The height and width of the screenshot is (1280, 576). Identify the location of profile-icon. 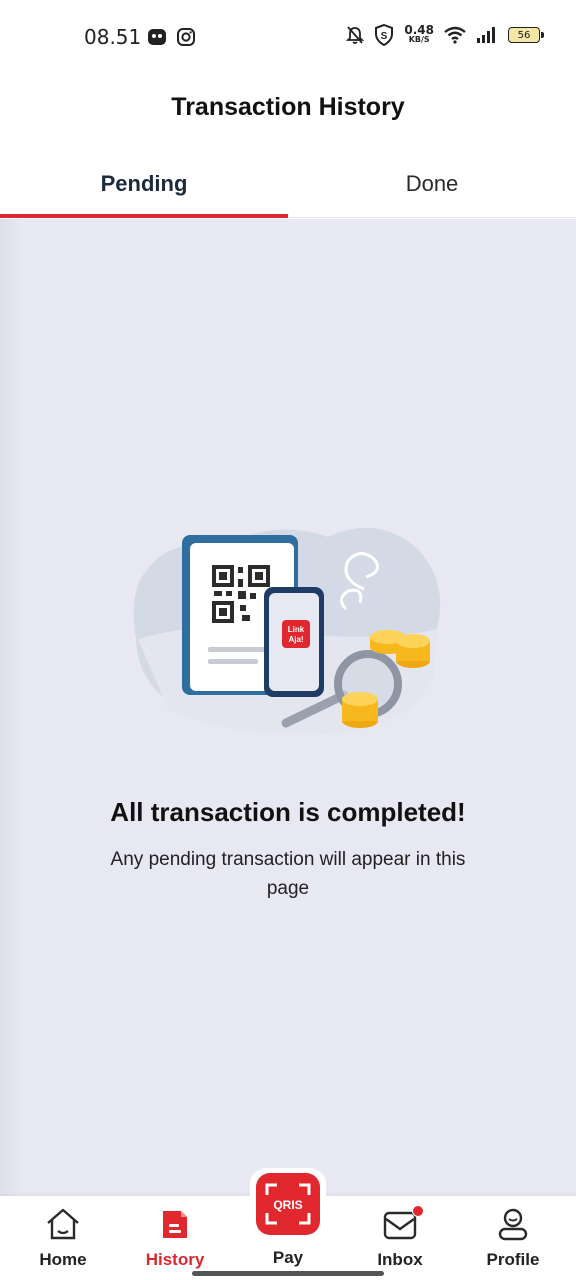
(513, 1224).